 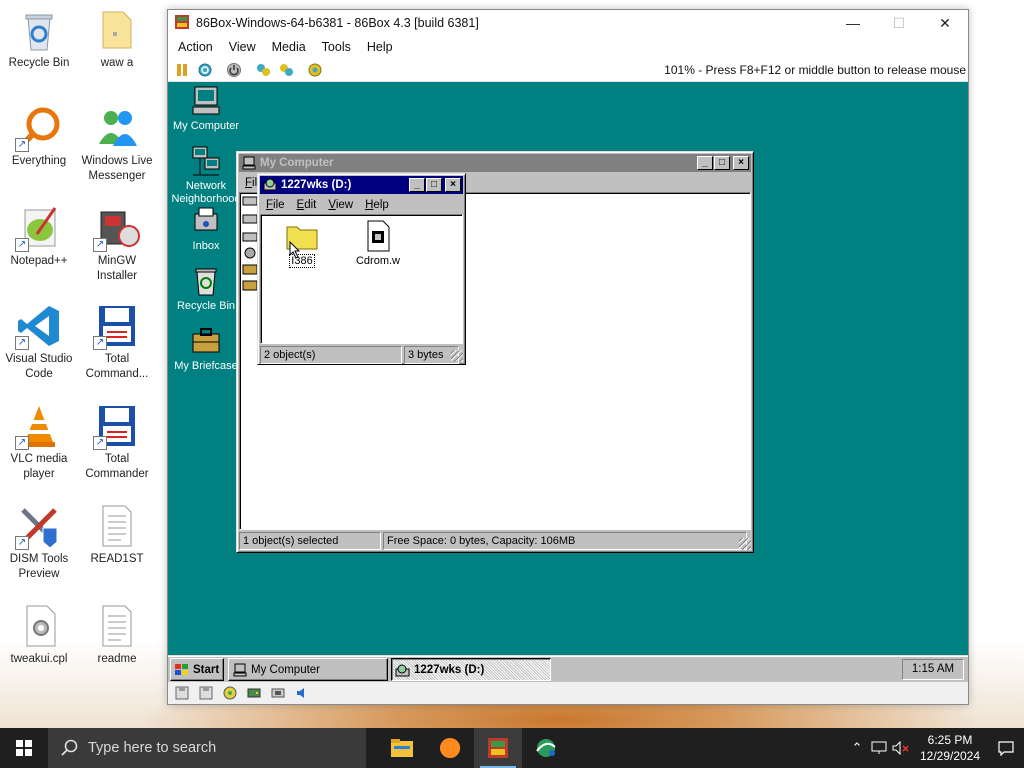 What do you see at coordinates (117, 626) in the screenshot?
I see `text-document-icon` at bounding box center [117, 626].